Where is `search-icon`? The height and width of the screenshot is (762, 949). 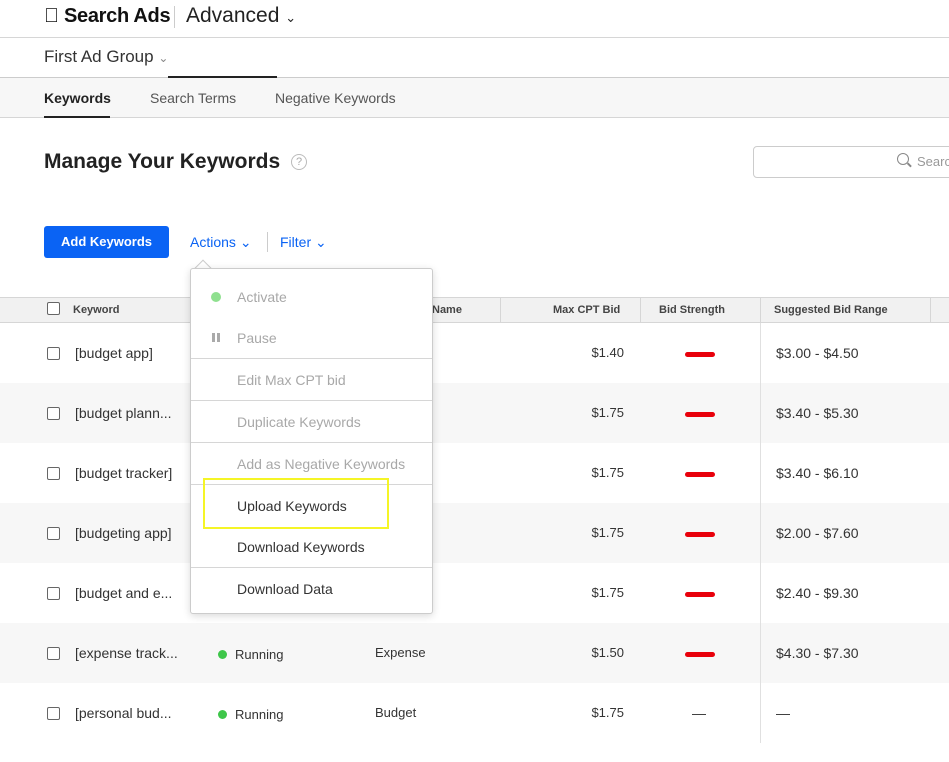
search-icon is located at coordinates (903, 159).